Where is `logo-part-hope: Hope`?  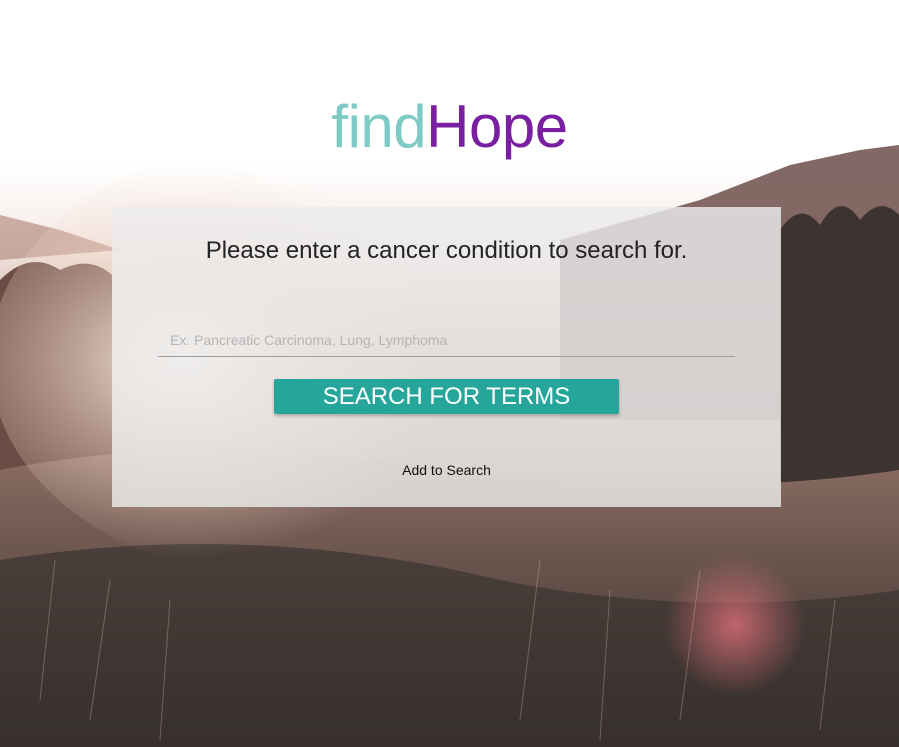
logo-part-hope: Hope is located at coordinates (497, 126).